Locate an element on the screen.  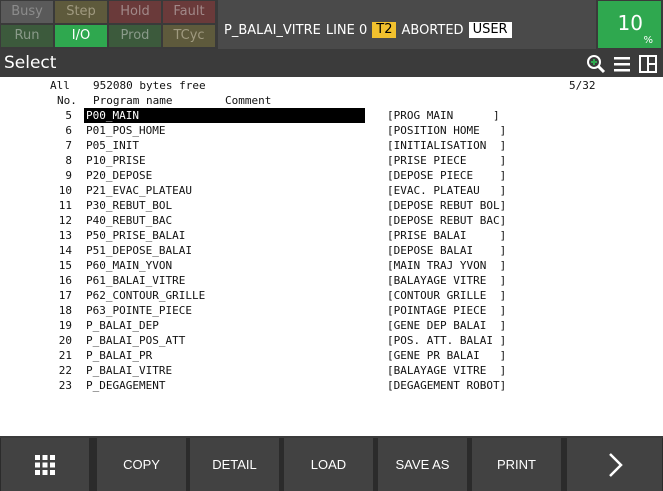
print-button: PRINT is located at coordinates (516, 464).